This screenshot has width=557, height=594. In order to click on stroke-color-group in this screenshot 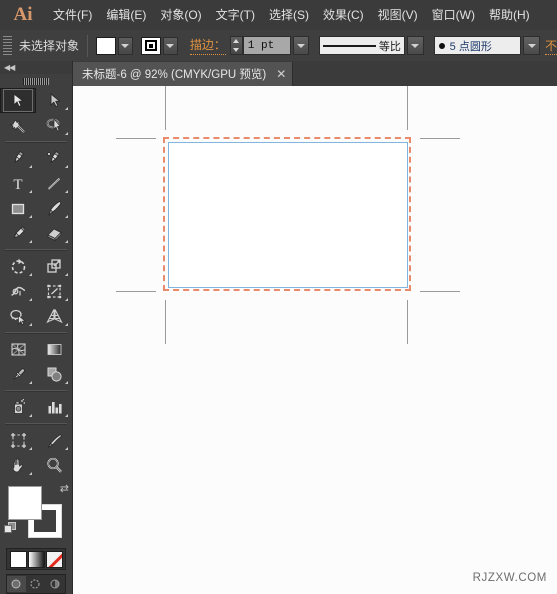, I will do `click(159, 45)`.